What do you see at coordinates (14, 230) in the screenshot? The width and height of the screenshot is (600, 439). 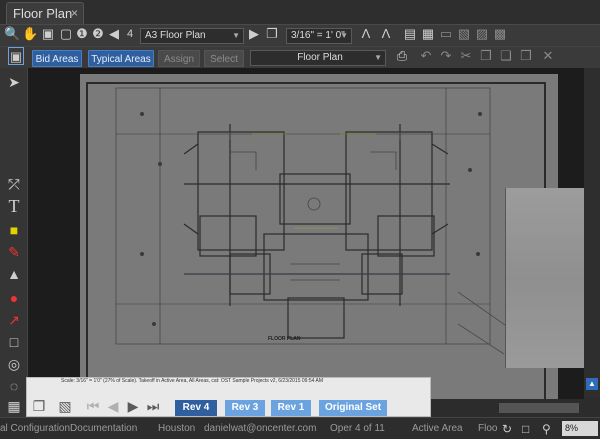 I see `highlight-icon: ■` at bounding box center [14, 230].